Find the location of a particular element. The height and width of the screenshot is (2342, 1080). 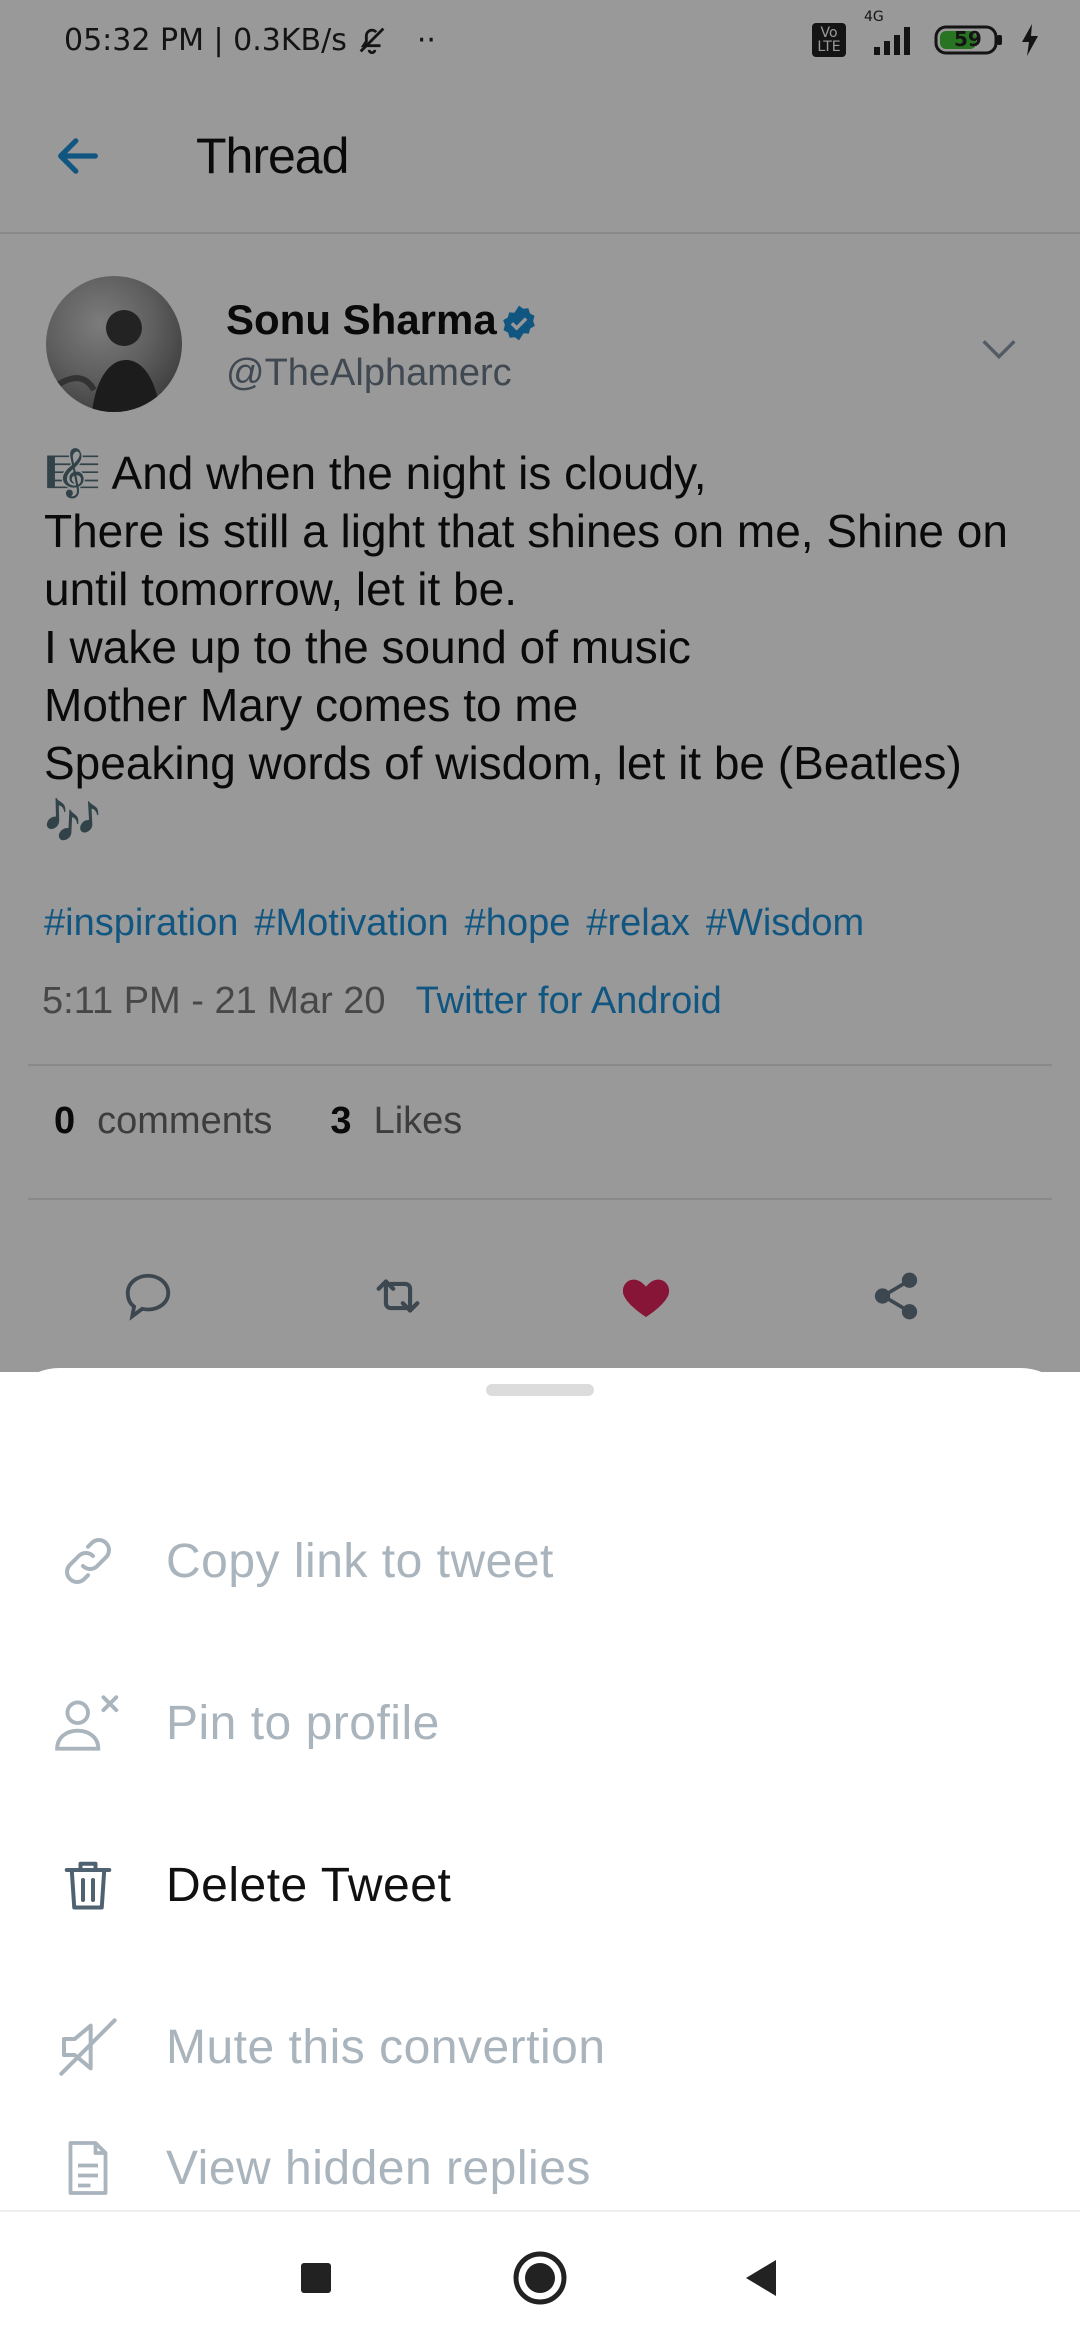

home-button is located at coordinates (540, 2278).